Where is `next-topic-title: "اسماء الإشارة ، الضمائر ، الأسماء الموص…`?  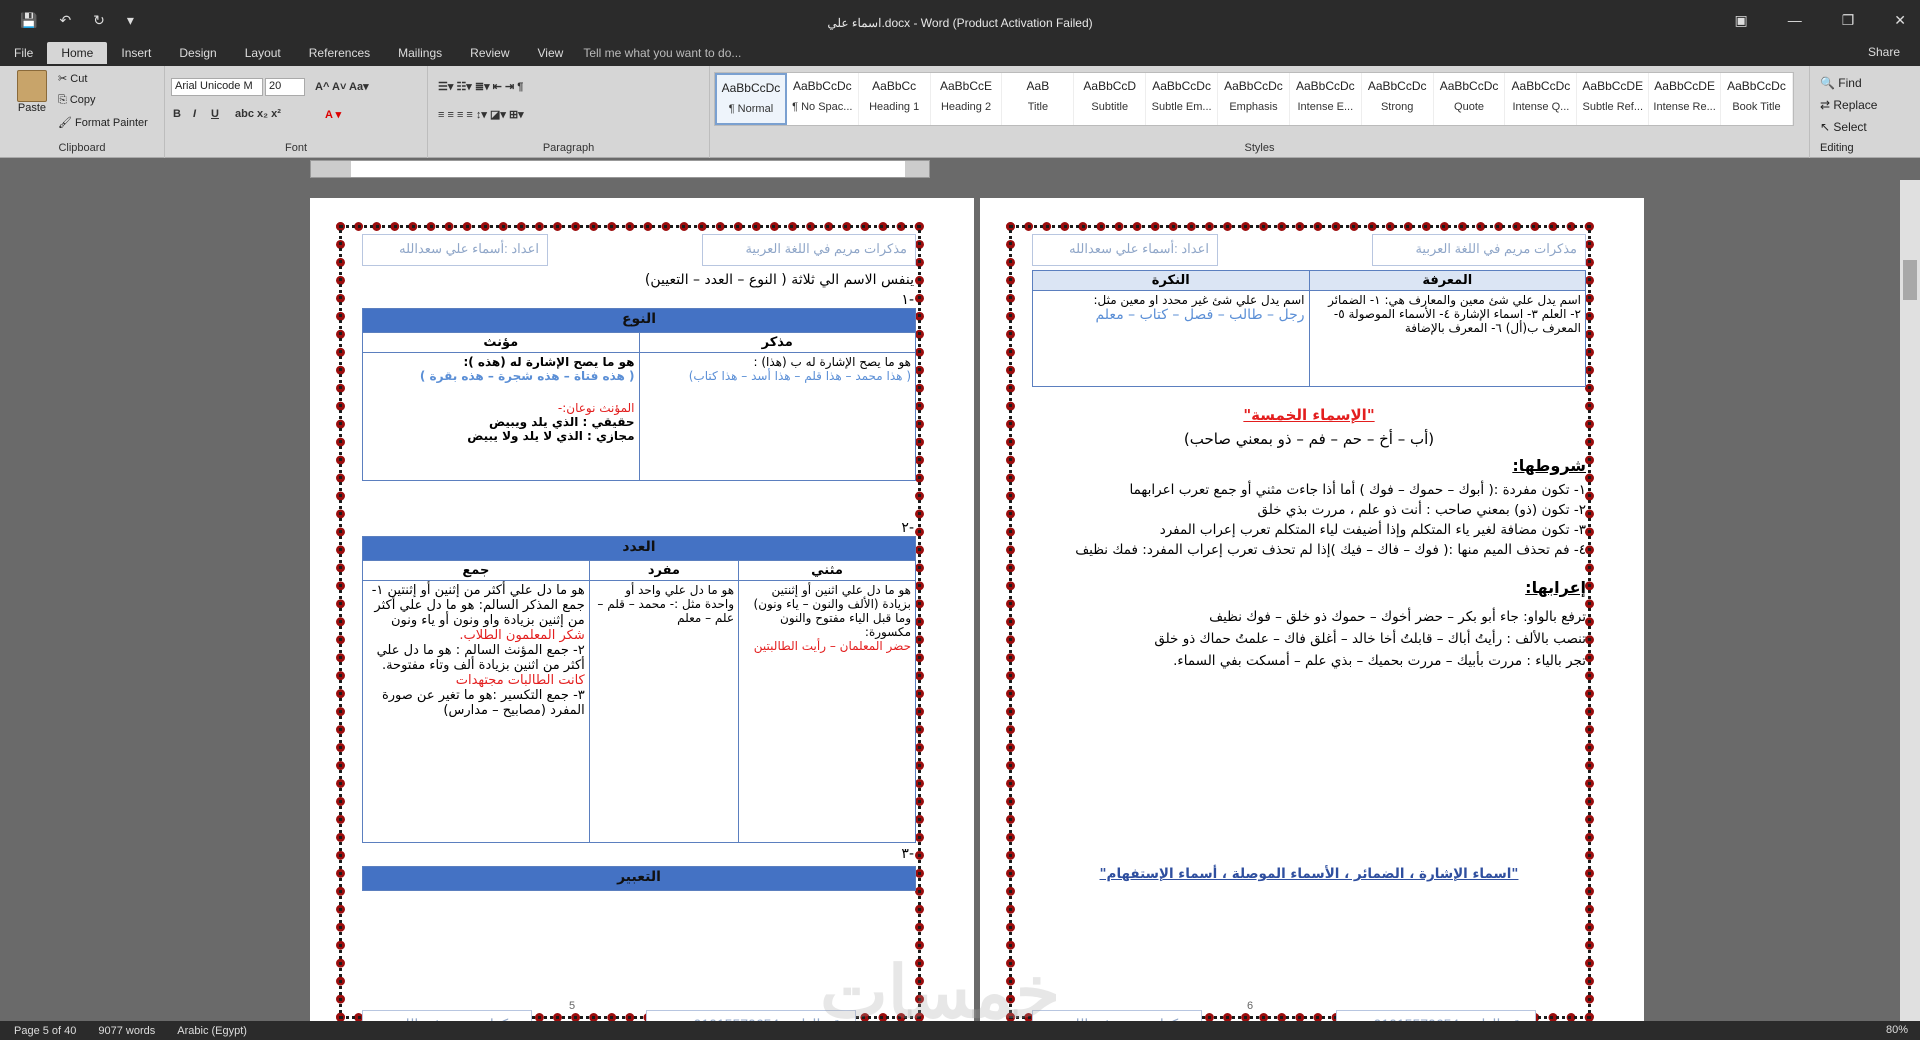 next-topic-title: "اسماء الإشارة ، الضمائر ، الأسماء الموص… is located at coordinates (1309, 874).